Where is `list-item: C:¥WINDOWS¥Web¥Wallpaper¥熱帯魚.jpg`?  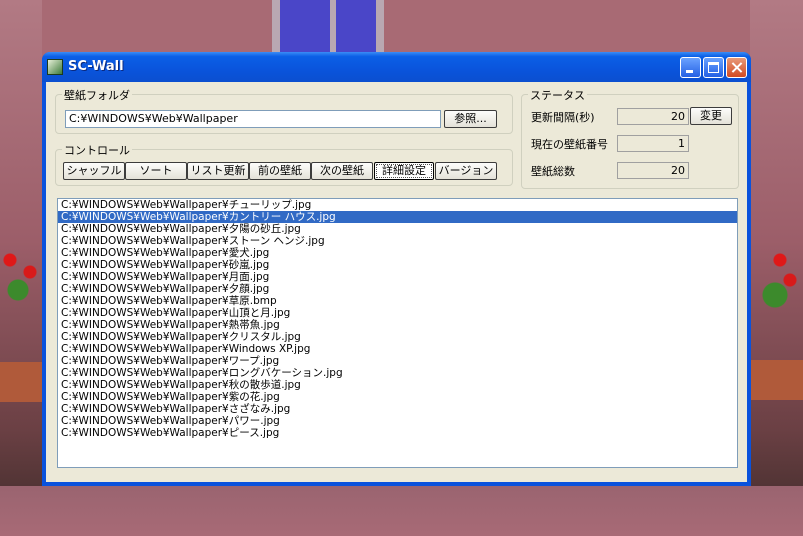 list-item: C:¥WINDOWS¥Web¥Wallpaper¥熱帯魚.jpg is located at coordinates (397, 325).